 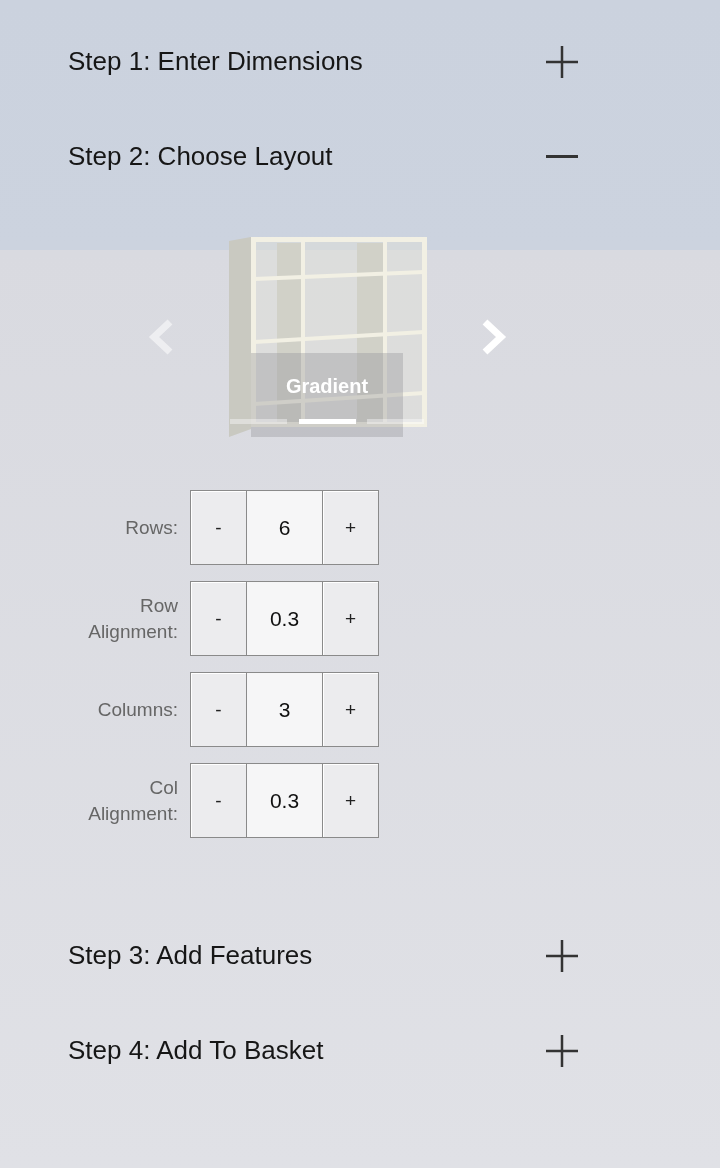 What do you see at coordinates (151, 527) in the screenshot?
I see `setting-label: Rows:` at bounding box center [151, 527].